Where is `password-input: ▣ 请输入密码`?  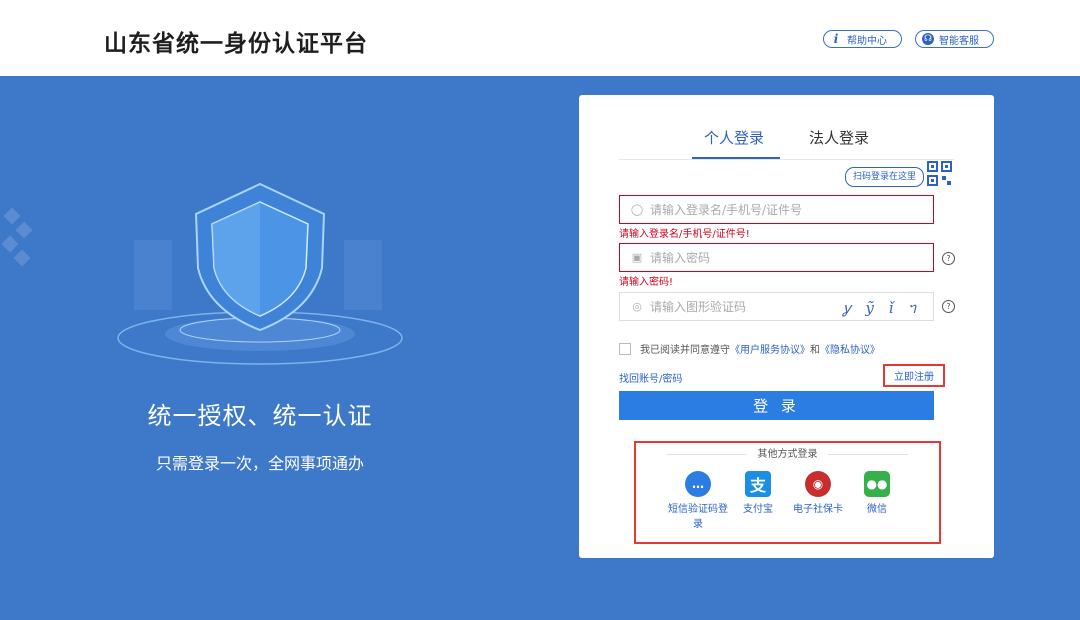 password-input: ▣ 请输入密码 is located at coordinates (776, 257).